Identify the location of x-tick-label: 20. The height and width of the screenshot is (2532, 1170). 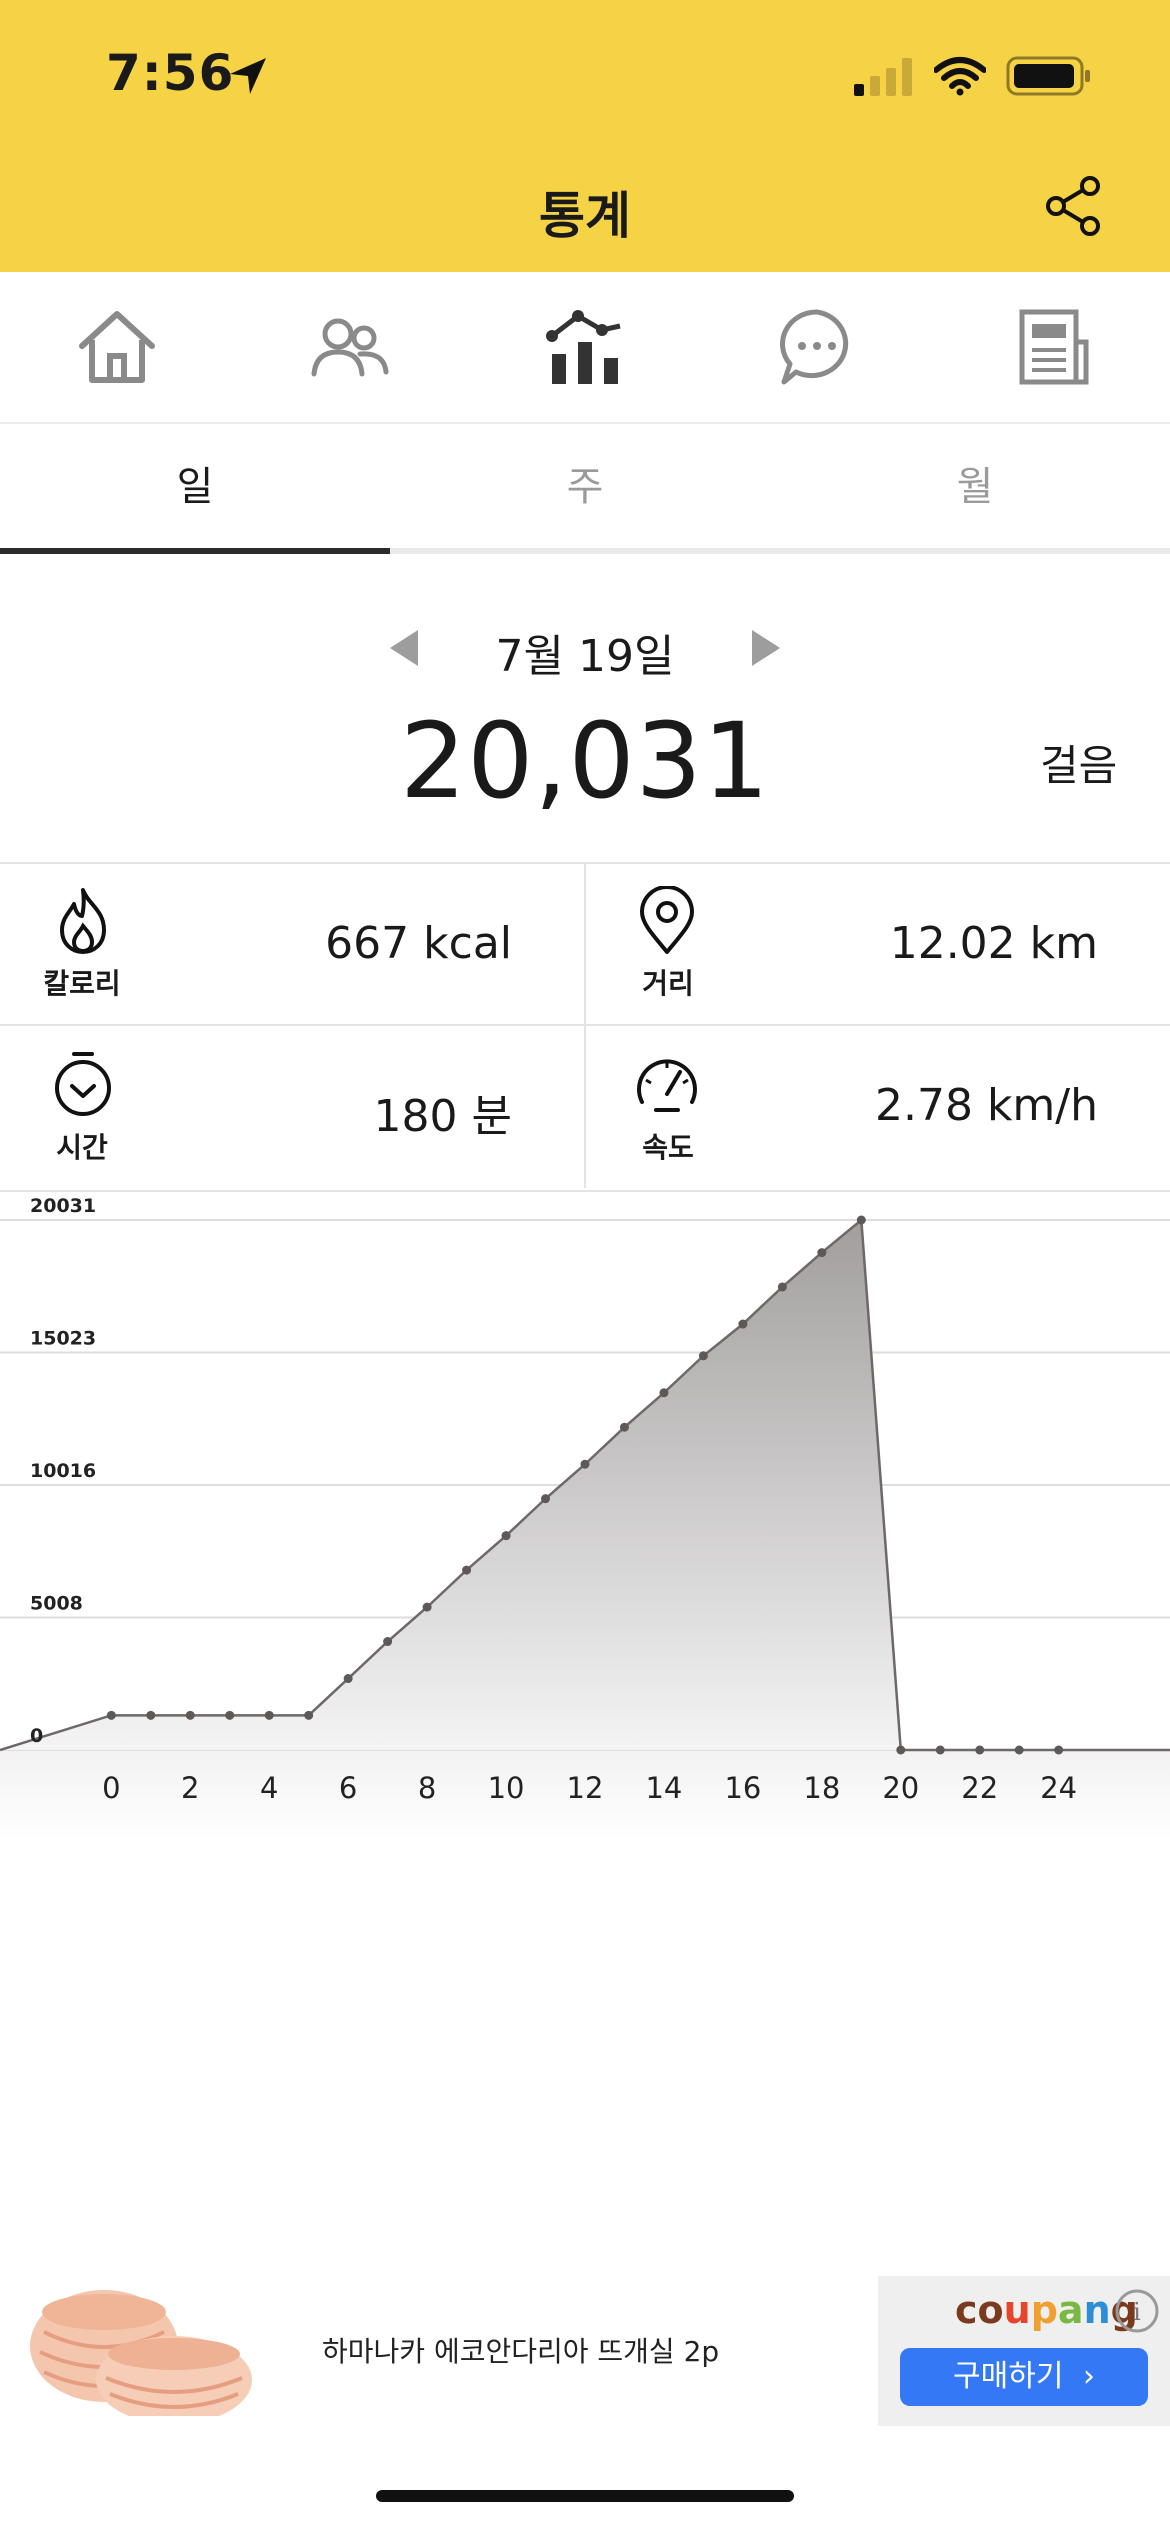
(900, 1788).